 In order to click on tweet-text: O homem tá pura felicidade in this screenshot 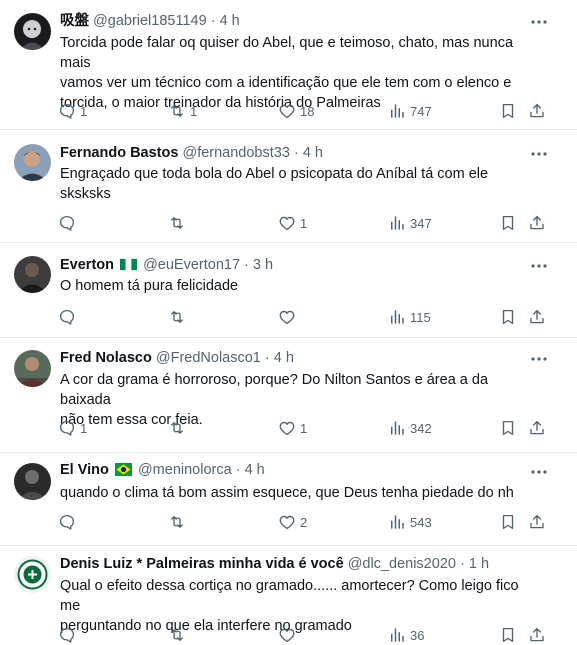, I will do `click(300, 286)`.